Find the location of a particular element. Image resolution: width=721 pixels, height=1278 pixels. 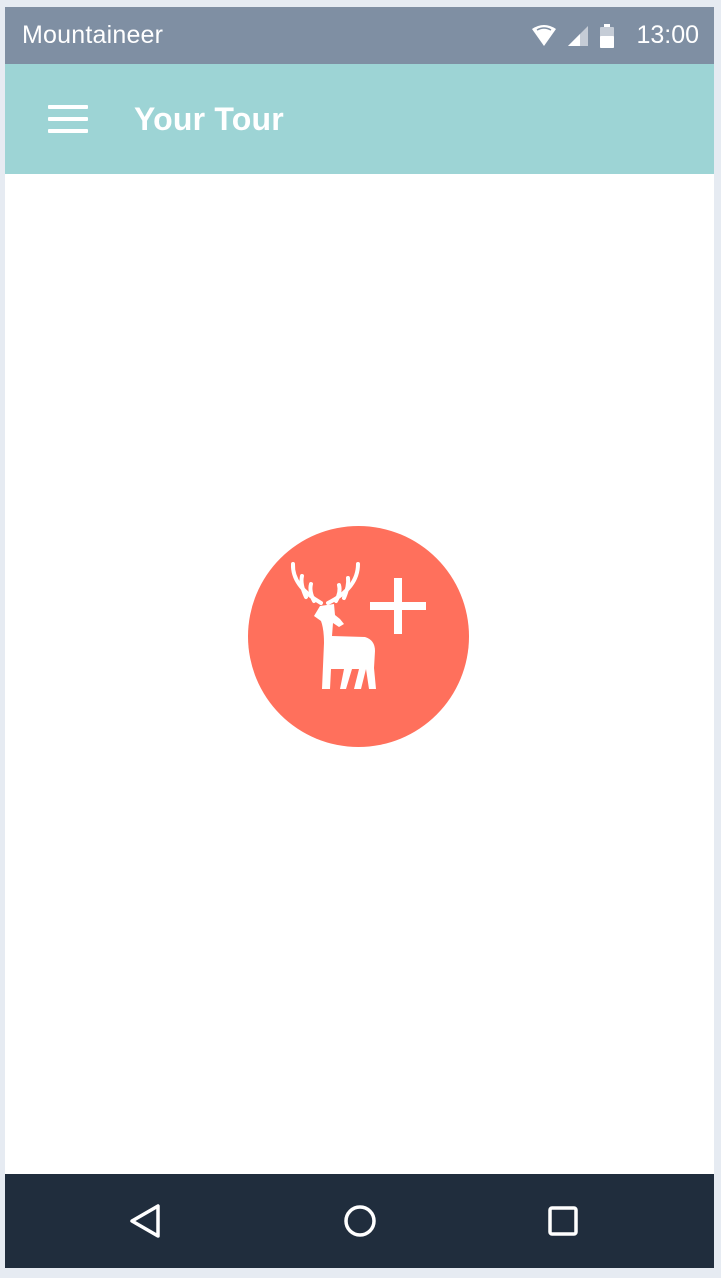

recents-icon is located at coordinates (563, 1221).